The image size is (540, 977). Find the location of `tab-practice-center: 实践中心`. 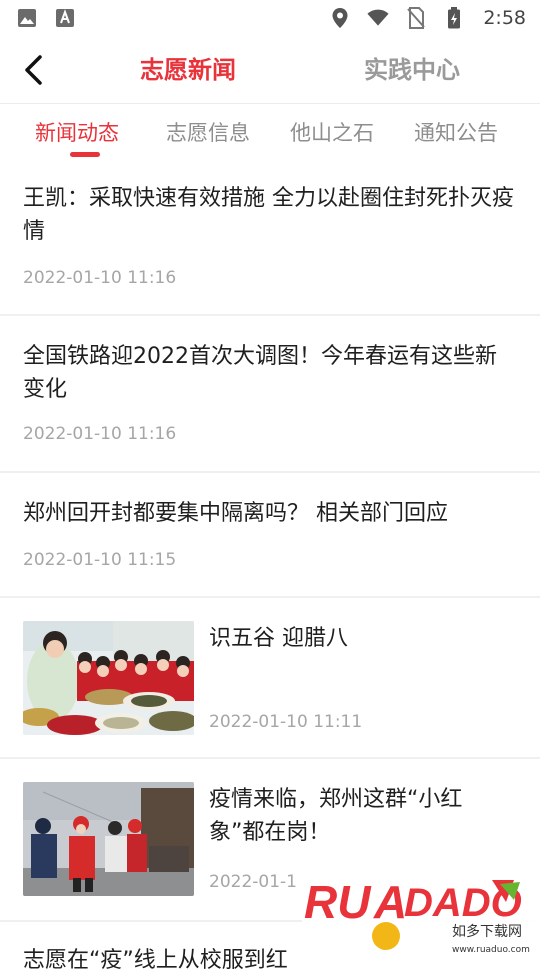

tab-practice-center: 实践中心 is located at coordinates (412, 70).